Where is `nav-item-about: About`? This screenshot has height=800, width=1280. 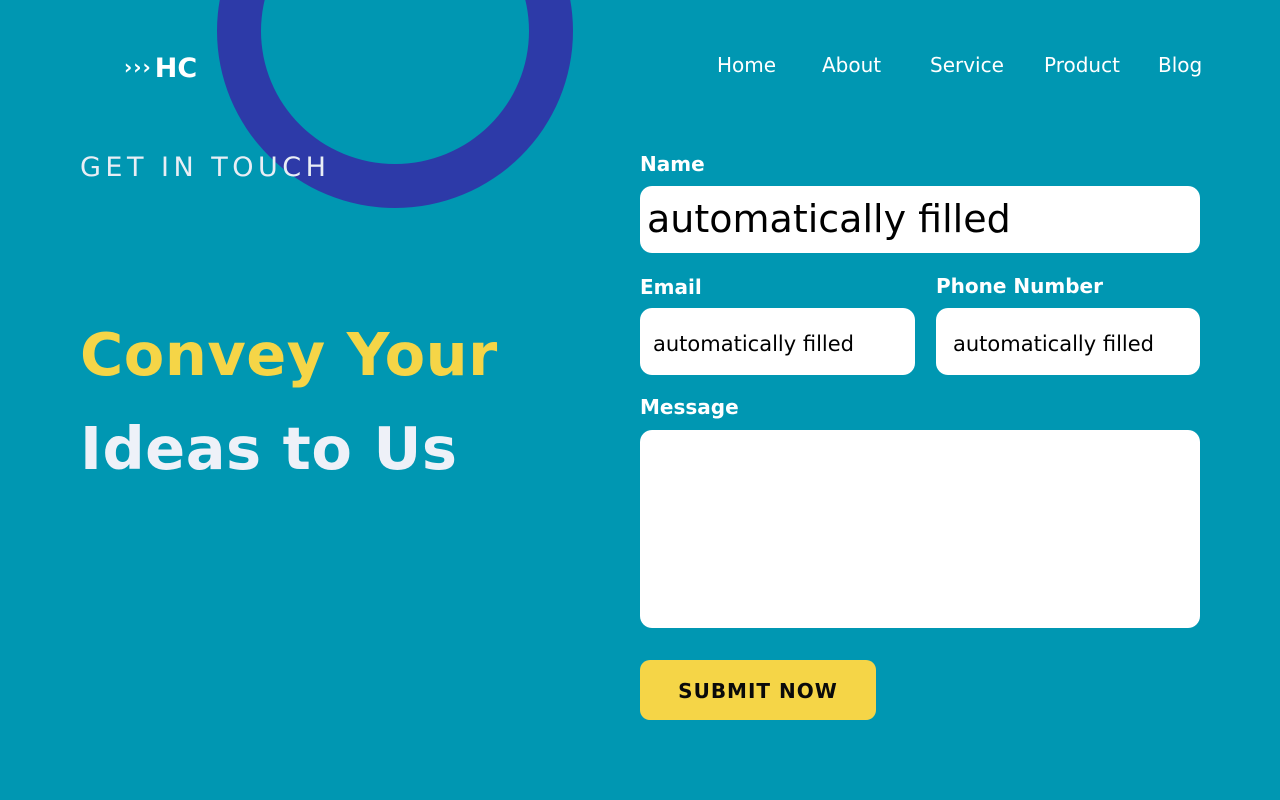 nav-item-about: About is located at coordinates (851, 65).